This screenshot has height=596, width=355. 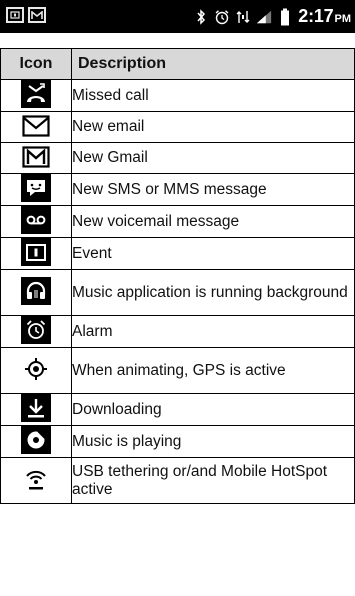 I want to click on row-description: New Gmail, so click(x=213, y=158).